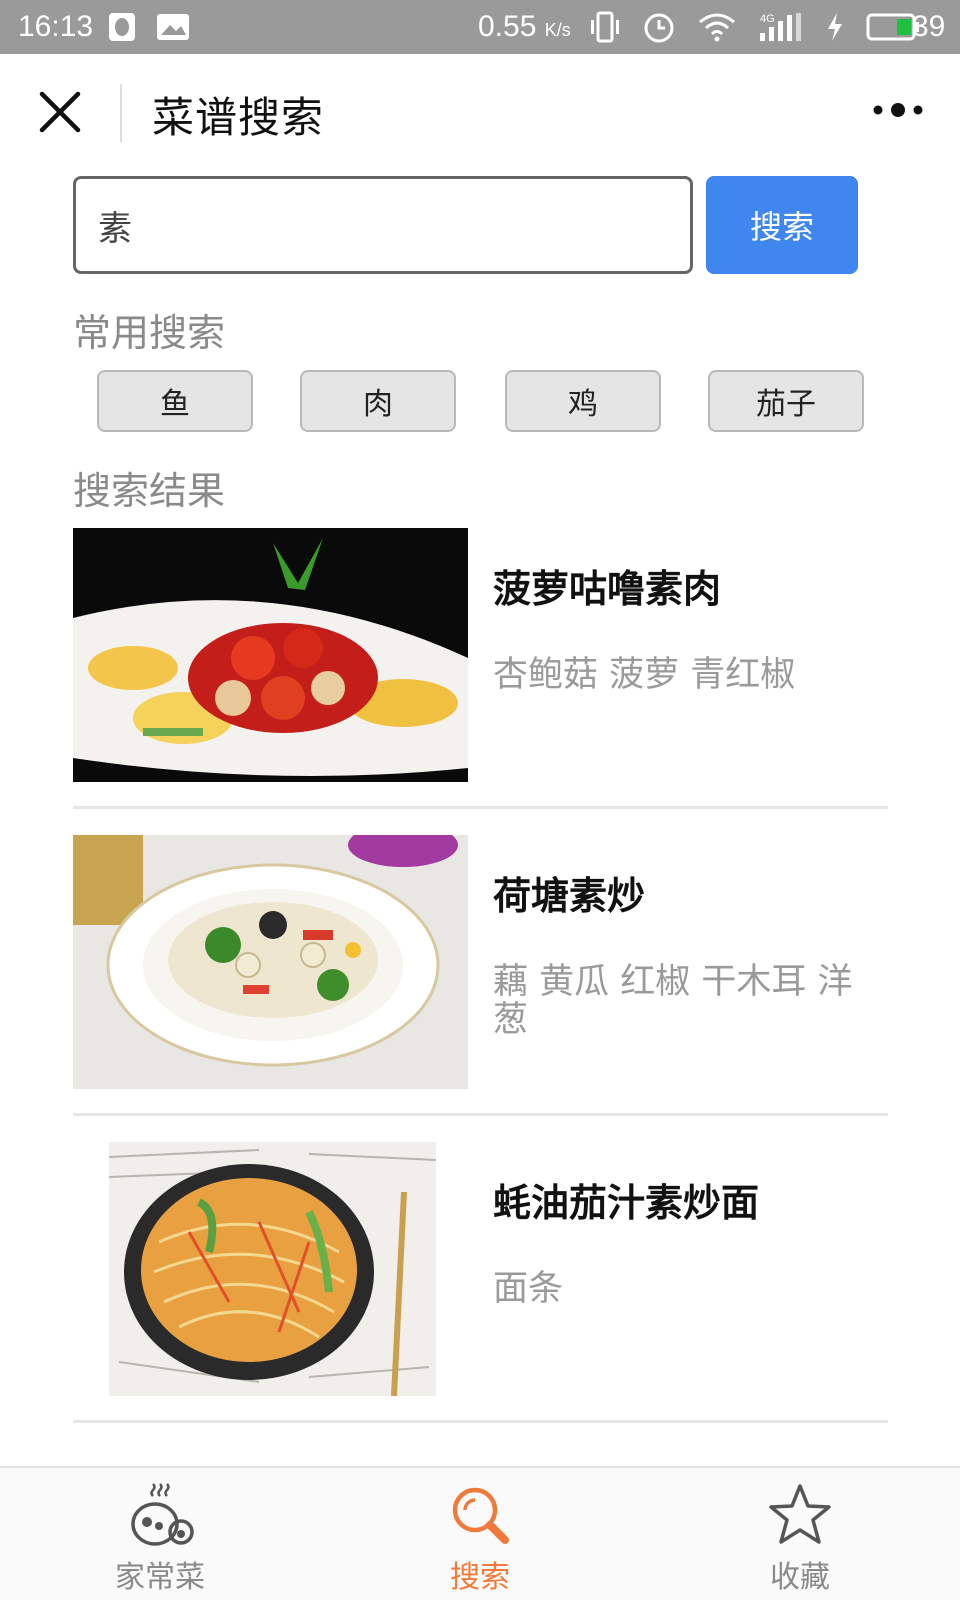 The image size is (960, 1602). What do you see at coordinates (583, 401) in the screenshot?
I see `chip-chicken: 鸡` at bounding box center [583, 401].